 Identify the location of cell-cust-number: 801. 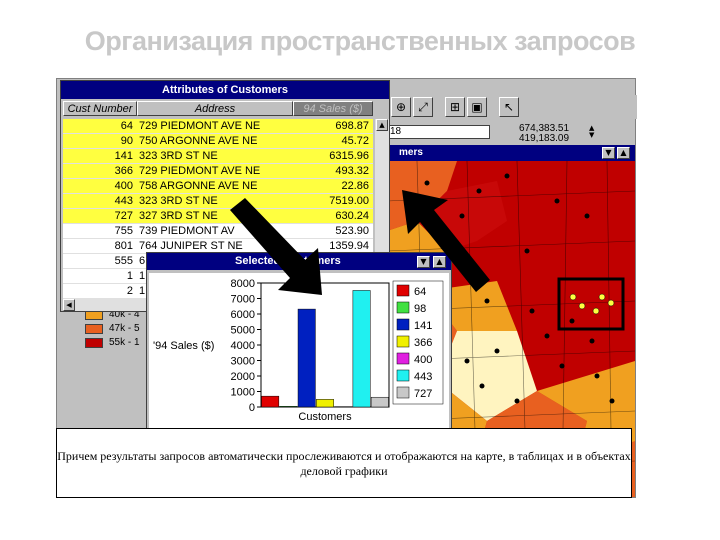
(123, 246).